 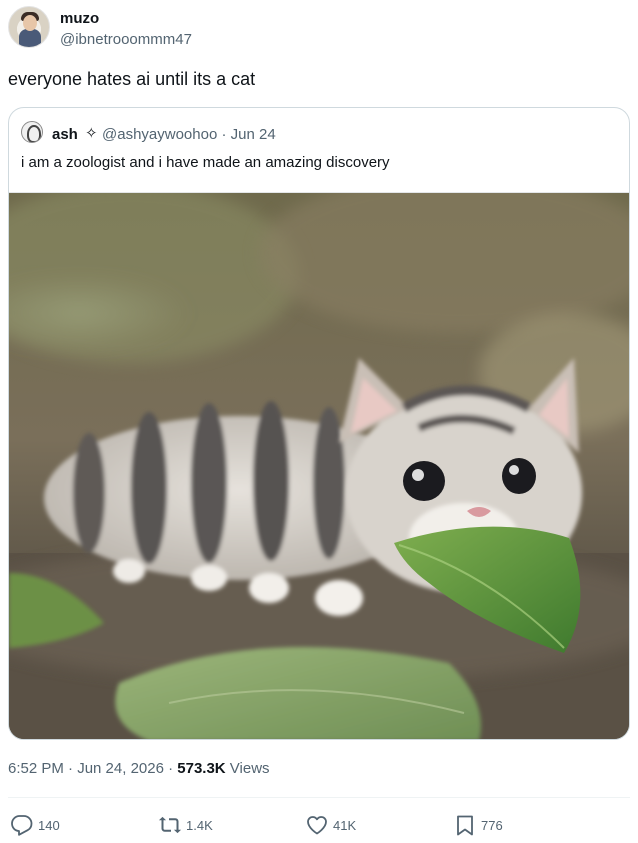 I want to click on repost-button: 1.4K, so click(x=185, y=825).